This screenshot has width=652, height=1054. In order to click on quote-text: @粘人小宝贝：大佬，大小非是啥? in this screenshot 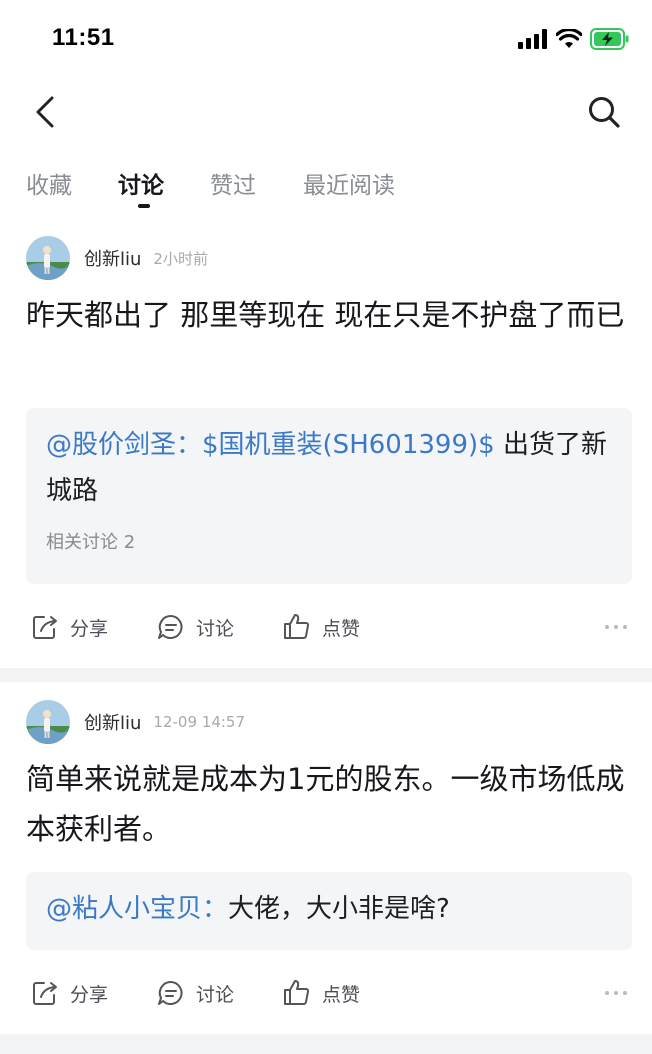, I will do `click(329, 909)`.